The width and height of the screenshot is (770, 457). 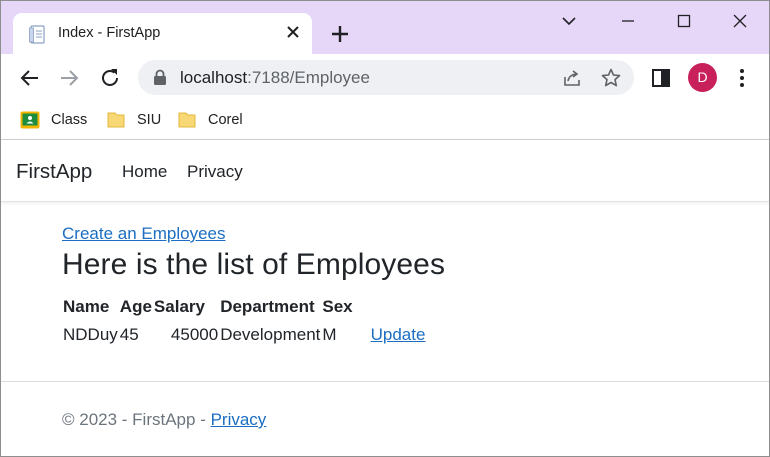 What do you see at coordinates (215, 172) in the screenshot?
I see `nav-privacy-link: Privacy` at bounding box center [215, 172].